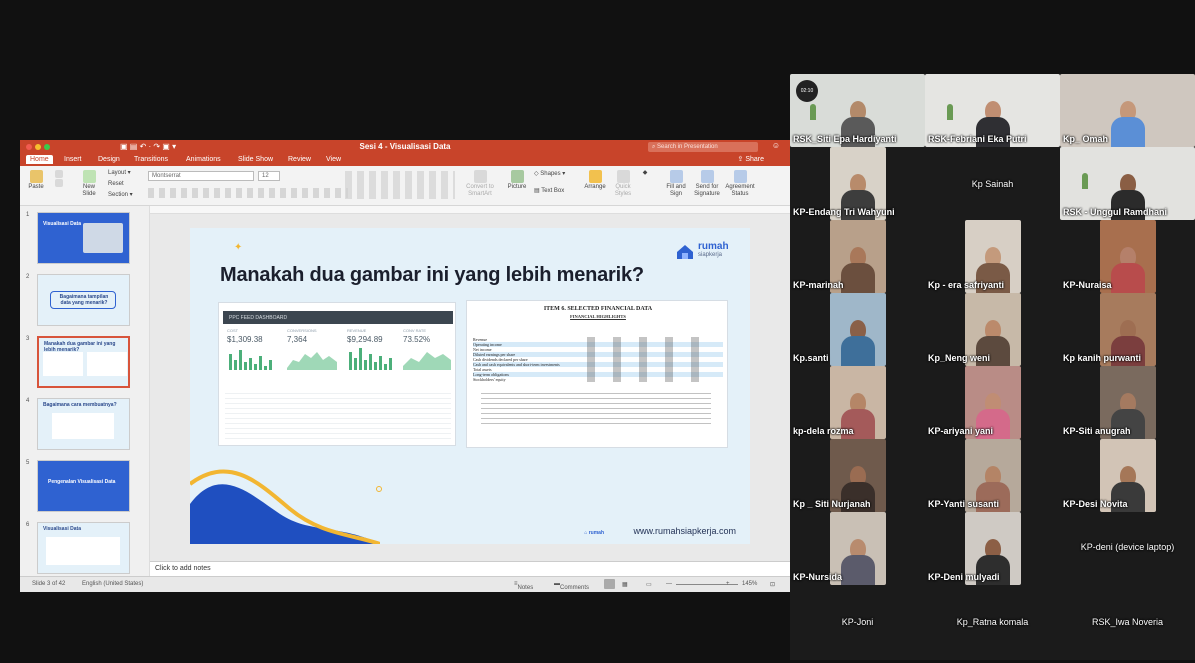  I want to click on participant-tile-no-video: Kp Sainah, so click(992, 183).